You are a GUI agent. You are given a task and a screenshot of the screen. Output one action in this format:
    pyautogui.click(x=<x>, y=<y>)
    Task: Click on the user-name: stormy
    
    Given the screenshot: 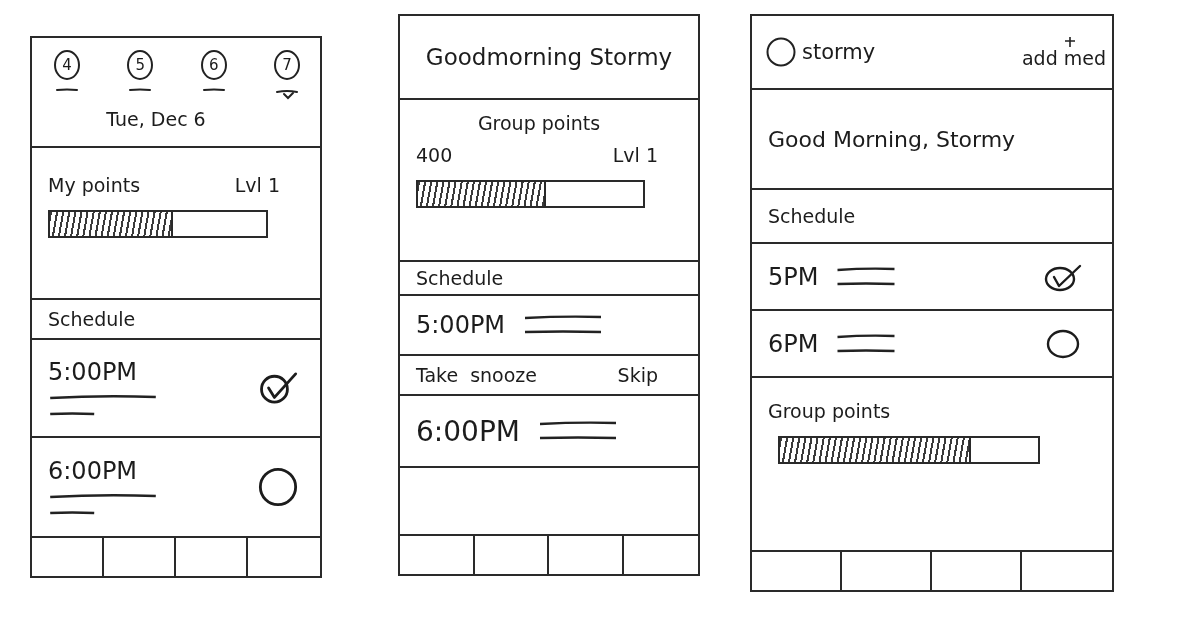 What is the action you would take?
    pyautogui.click(x=839, y=52)
    